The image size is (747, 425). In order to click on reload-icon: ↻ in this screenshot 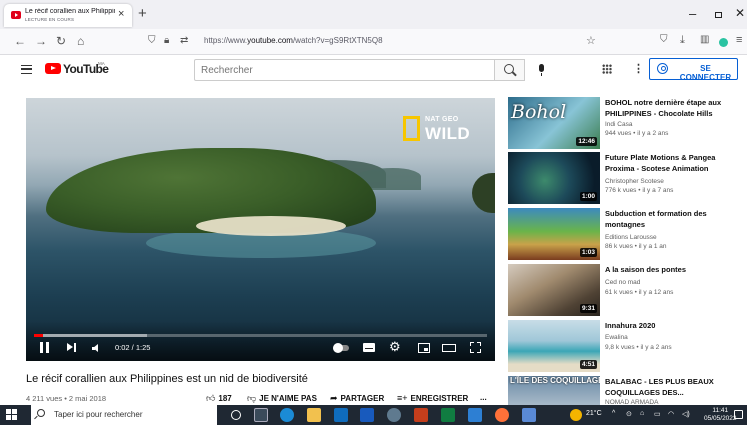, I will do `click(61, 41)`.